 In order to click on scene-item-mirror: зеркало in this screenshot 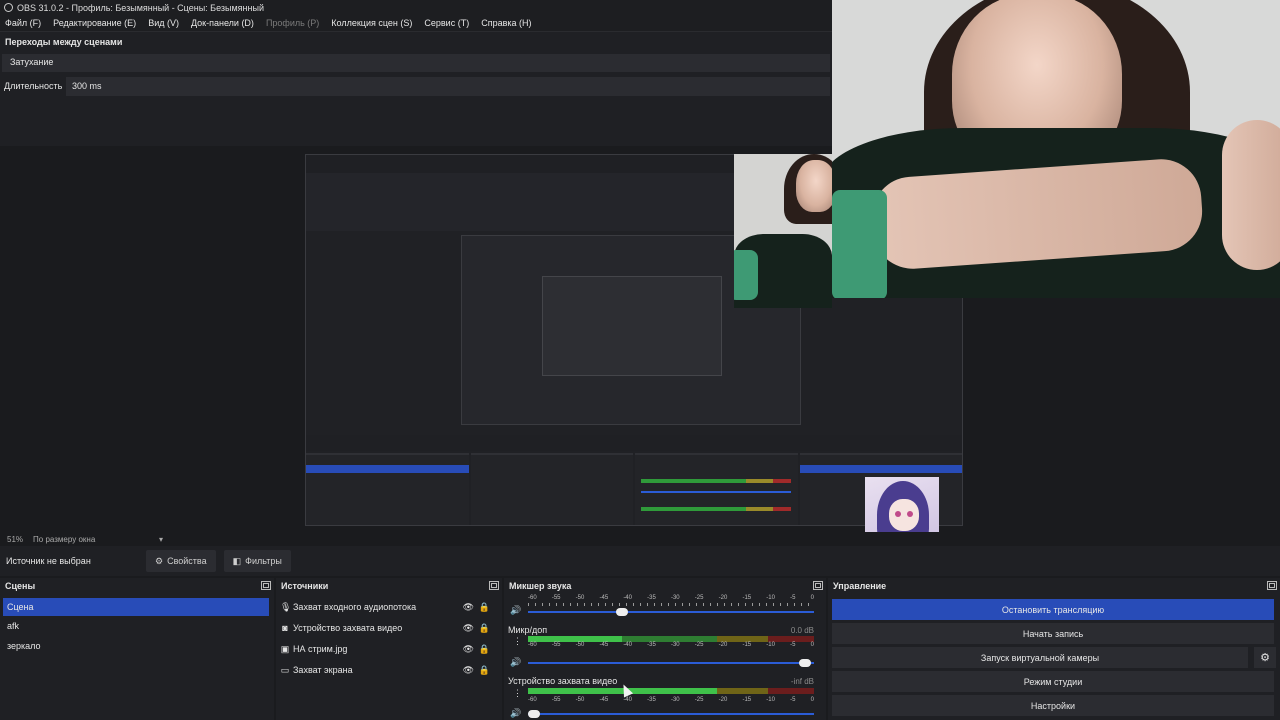, I will do `click(136, 646)`.